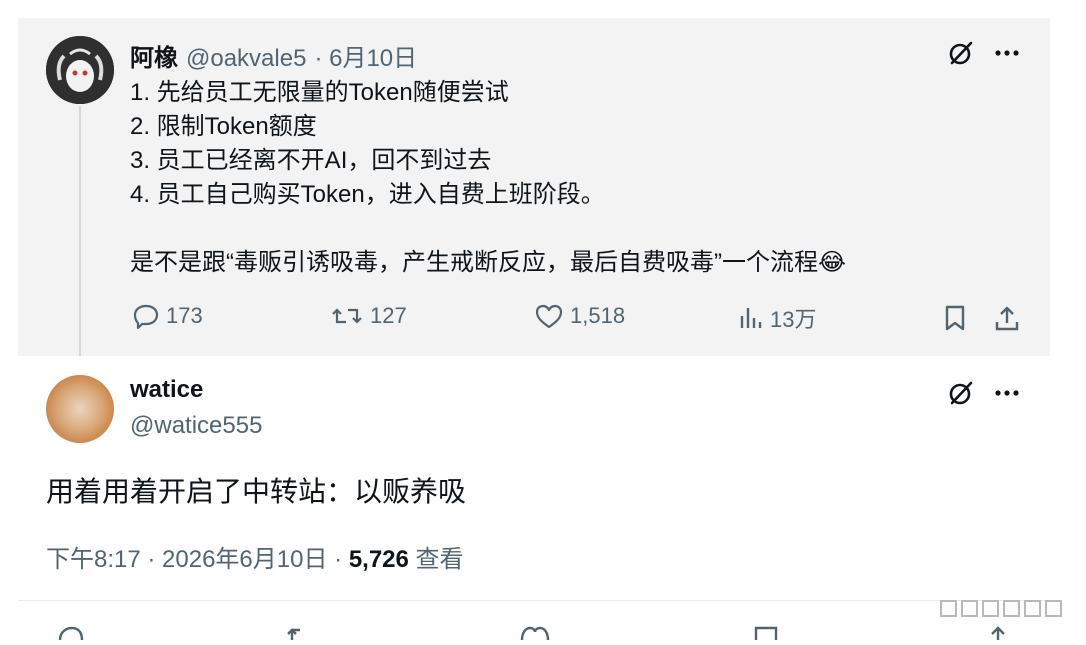  Describe the element at coordinates (388, 315) in the screenshot. I see `repost-count: 127` at that location.